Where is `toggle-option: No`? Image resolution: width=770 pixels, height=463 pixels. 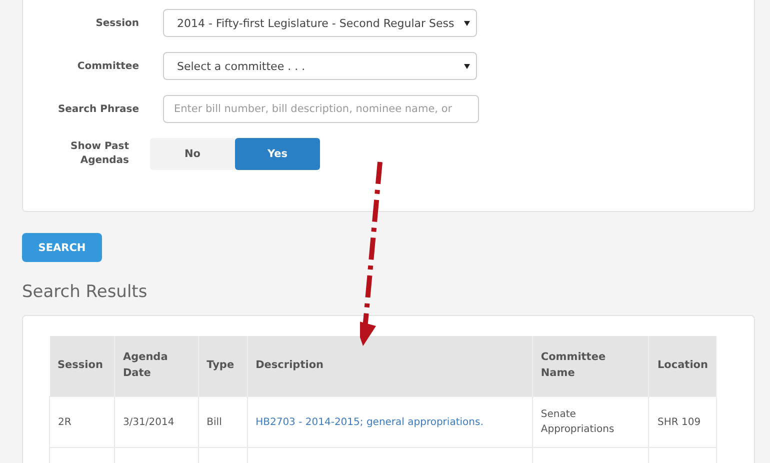 toggle-option: No is located at coordinates (192, 154).